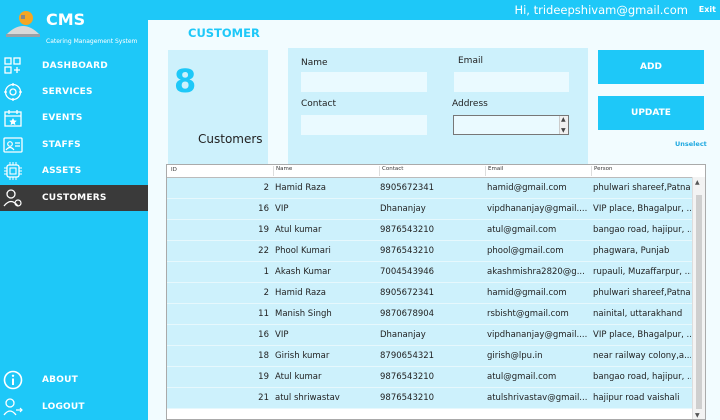  I want to click on nav-services: SERVICES, so click(74, 92).